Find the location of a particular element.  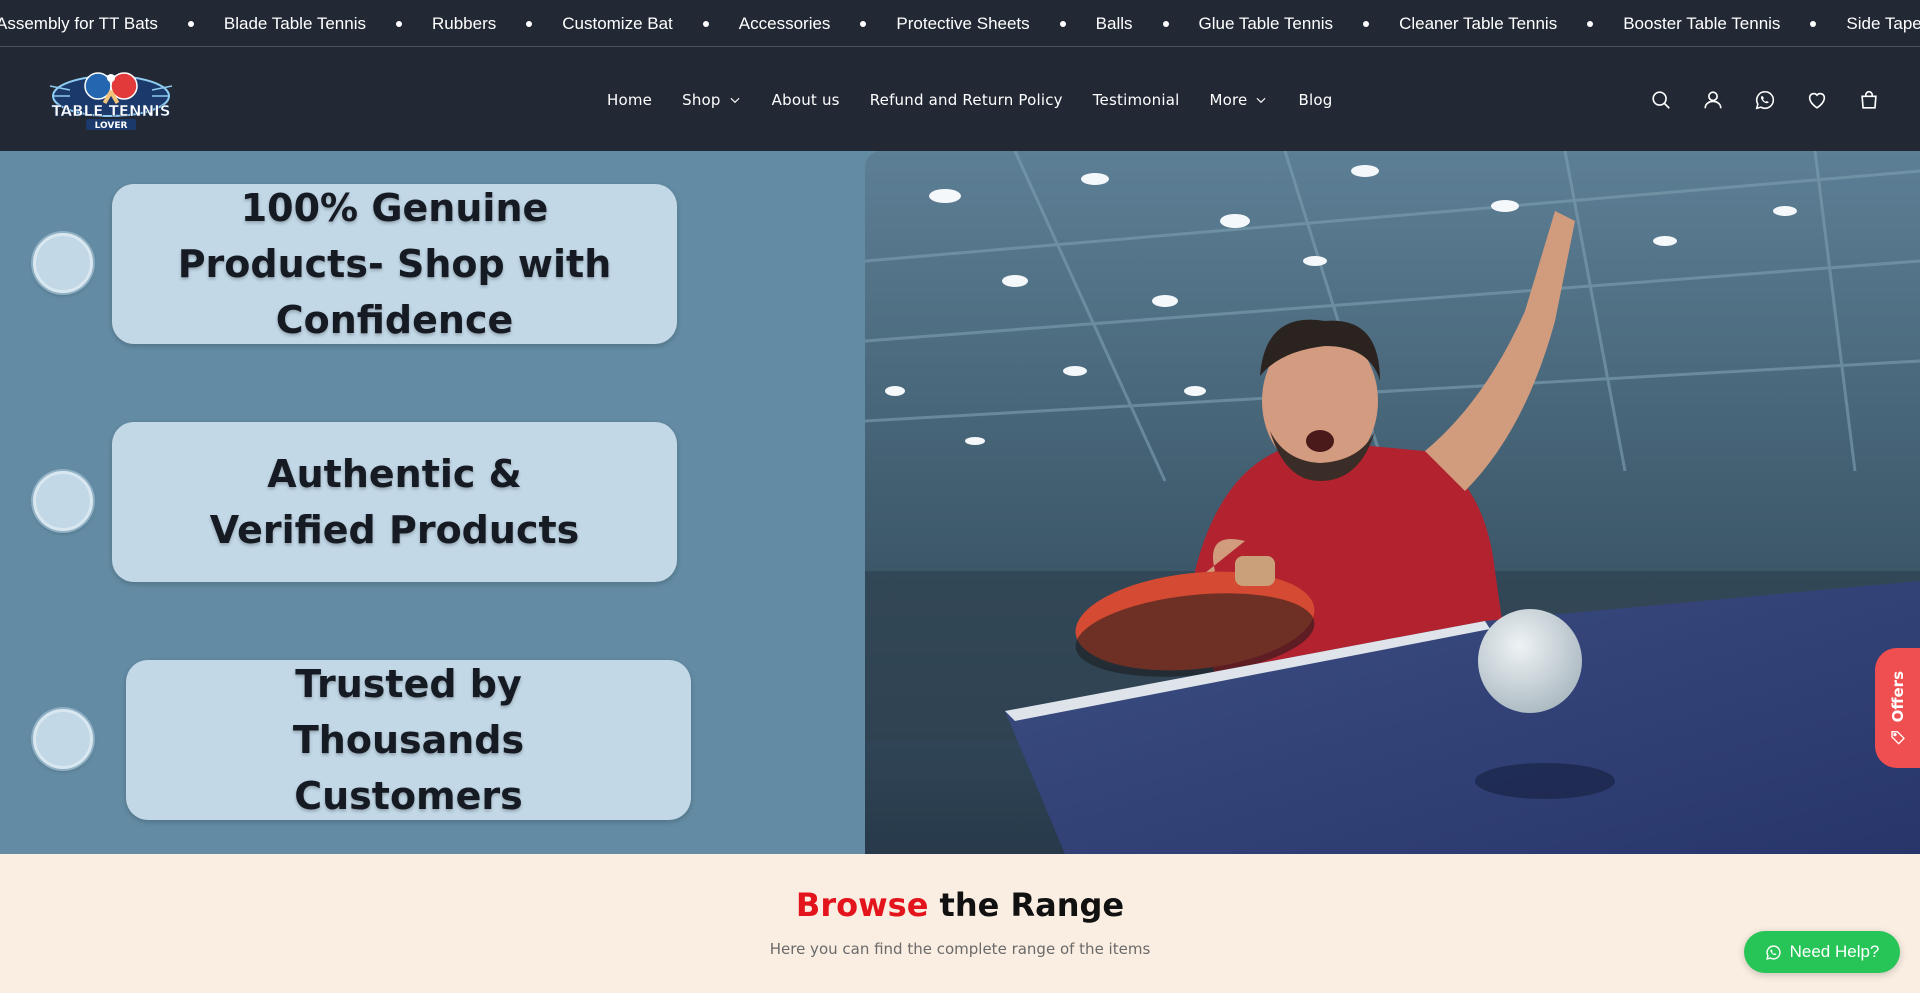

browse-title-accent: Browse is located at coordinates (862, 905).